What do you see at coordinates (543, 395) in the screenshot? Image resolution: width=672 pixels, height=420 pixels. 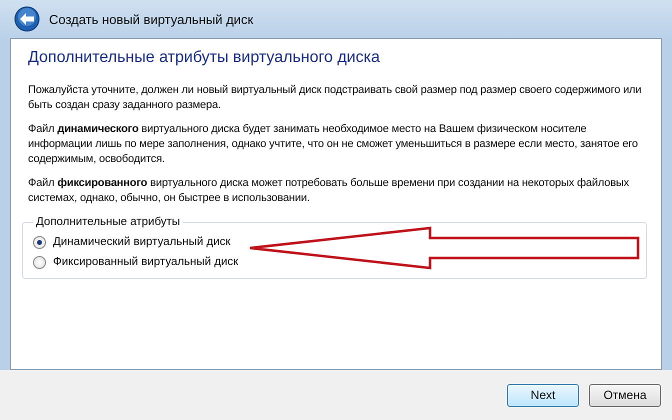 I see `next-button: Next` at bounding box center [543, 395].